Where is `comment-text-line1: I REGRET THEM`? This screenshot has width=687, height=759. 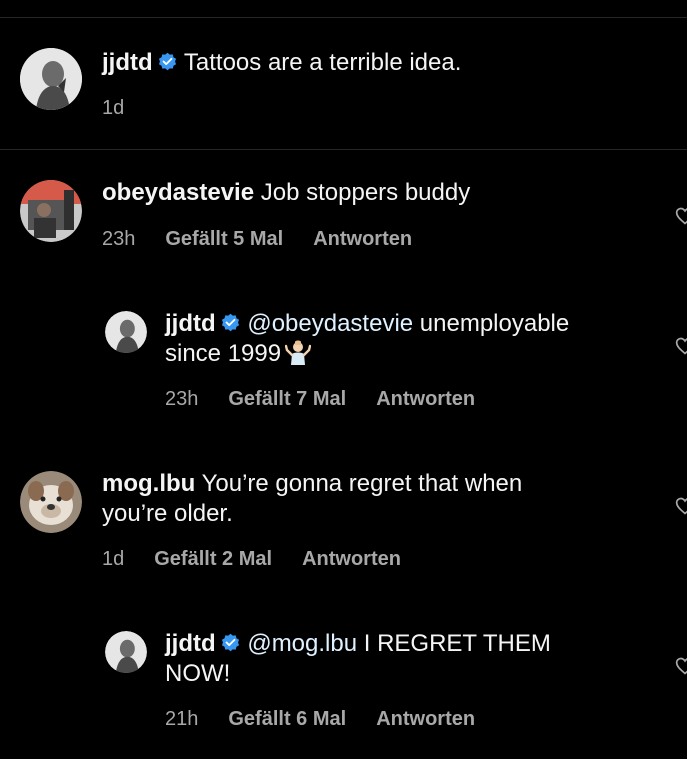 comment-text-line1: I REGRET THEM is located at coordinates (457, 643).